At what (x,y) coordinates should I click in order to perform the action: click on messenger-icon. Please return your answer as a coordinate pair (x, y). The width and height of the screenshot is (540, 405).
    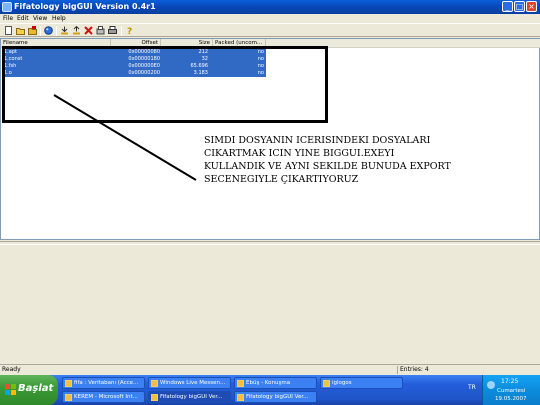
    Looking at the image, I should click on (154, 383).